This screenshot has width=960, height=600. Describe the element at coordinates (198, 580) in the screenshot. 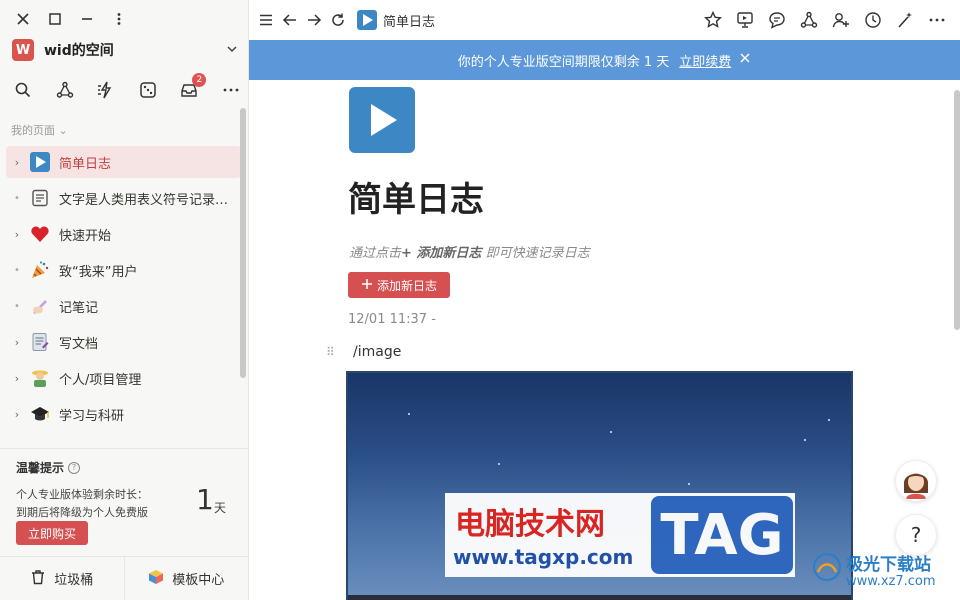

I see `template-center-label: 模板中心` at that location.